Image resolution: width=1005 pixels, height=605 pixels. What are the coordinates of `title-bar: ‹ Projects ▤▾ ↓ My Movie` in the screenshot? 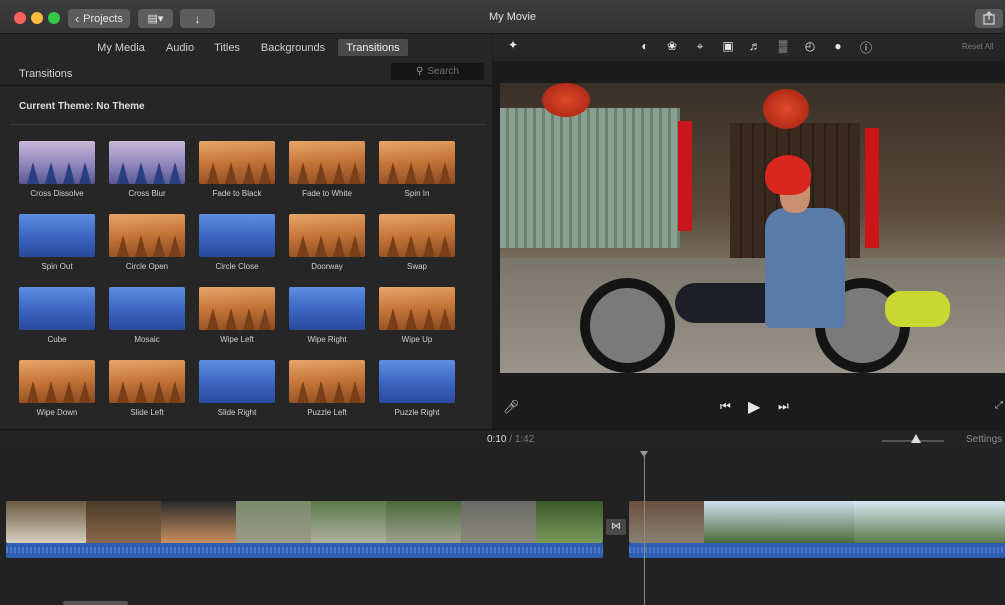 It's located at (502, 17).